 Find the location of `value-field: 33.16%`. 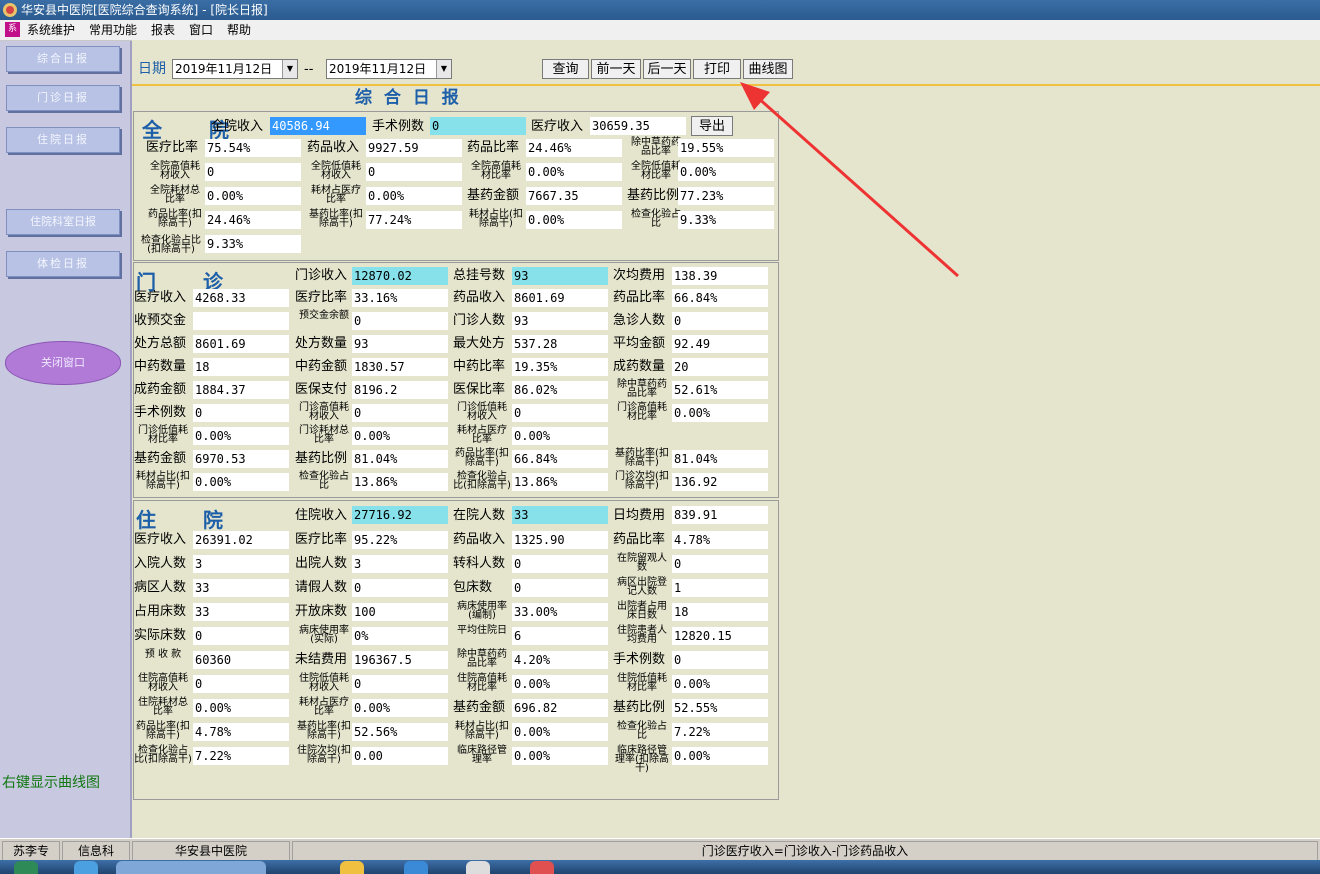

value-field: 33.16% is located at coordinates (400, 298).